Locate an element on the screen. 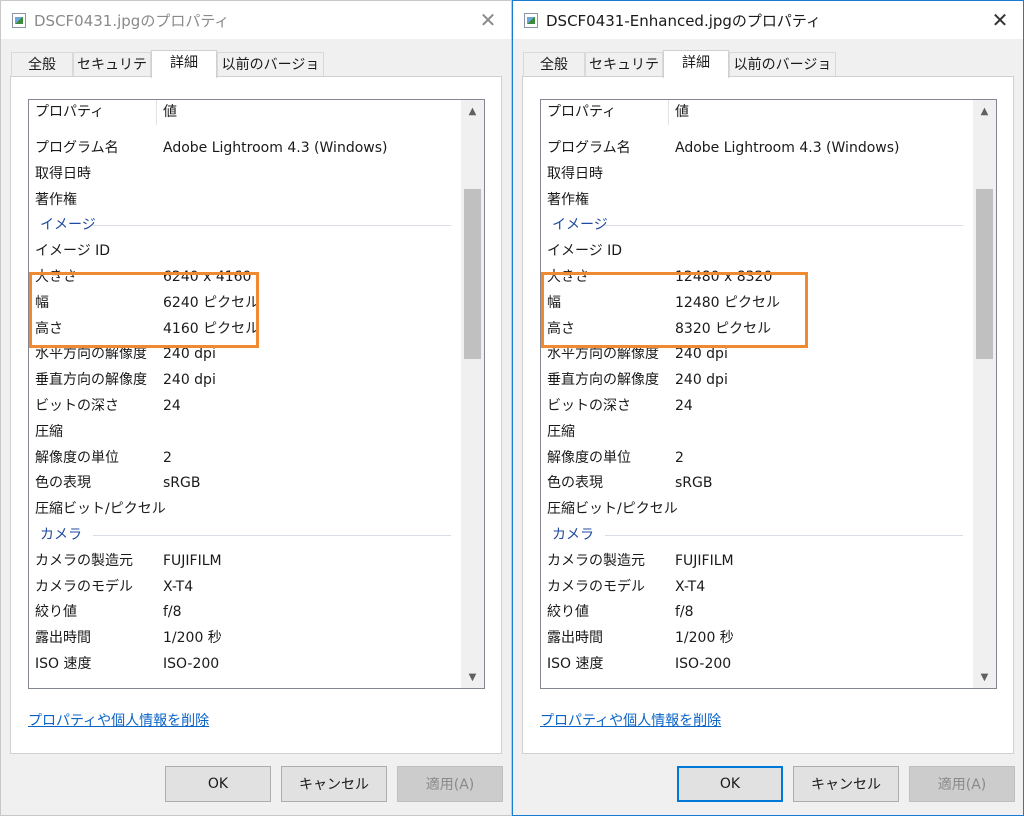  list-header: プロパティ 値 is located at coordinates (245, 112).